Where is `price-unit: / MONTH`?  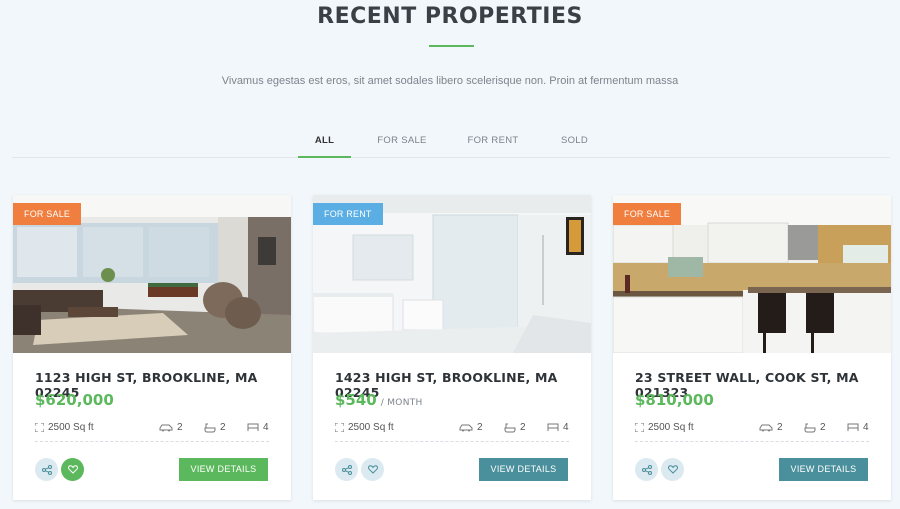
price-unit: / MONTH is located at coordinates (401, 403).